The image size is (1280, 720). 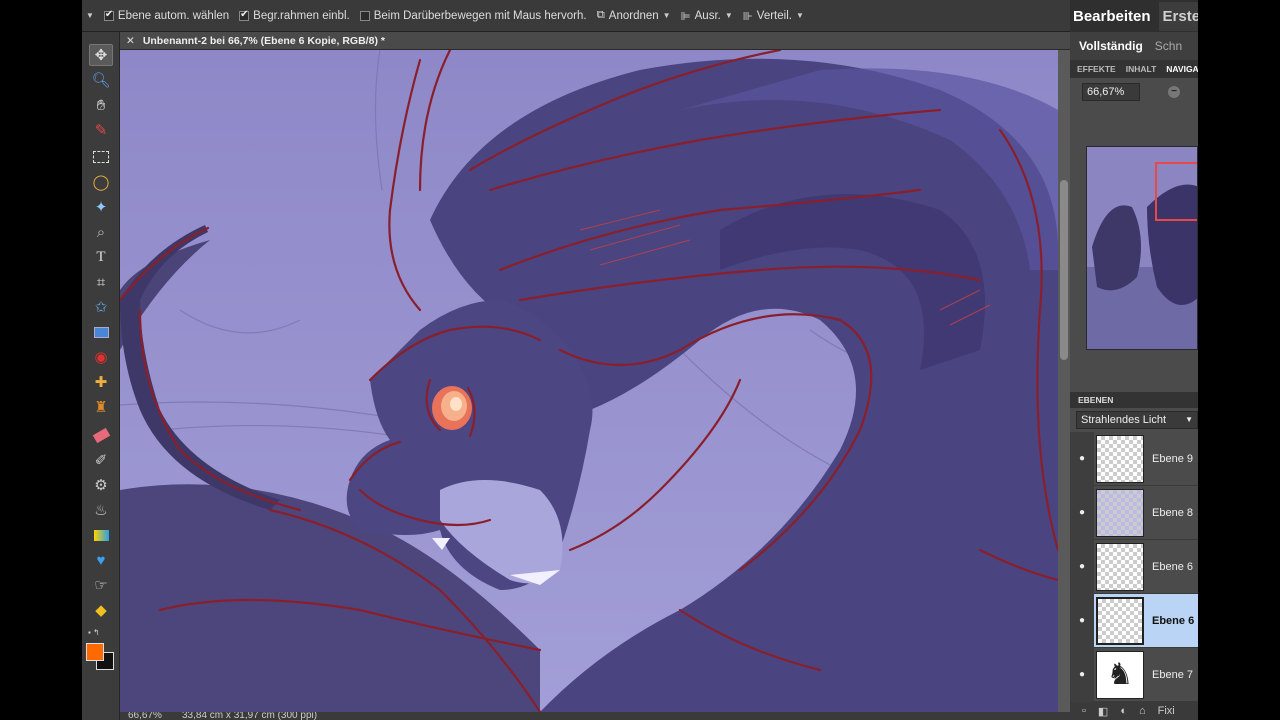 What do you see at coordinates (1141, 69) in the screenshot?
I see `tab-content: INHALT` at bounding box center [1141, 69].